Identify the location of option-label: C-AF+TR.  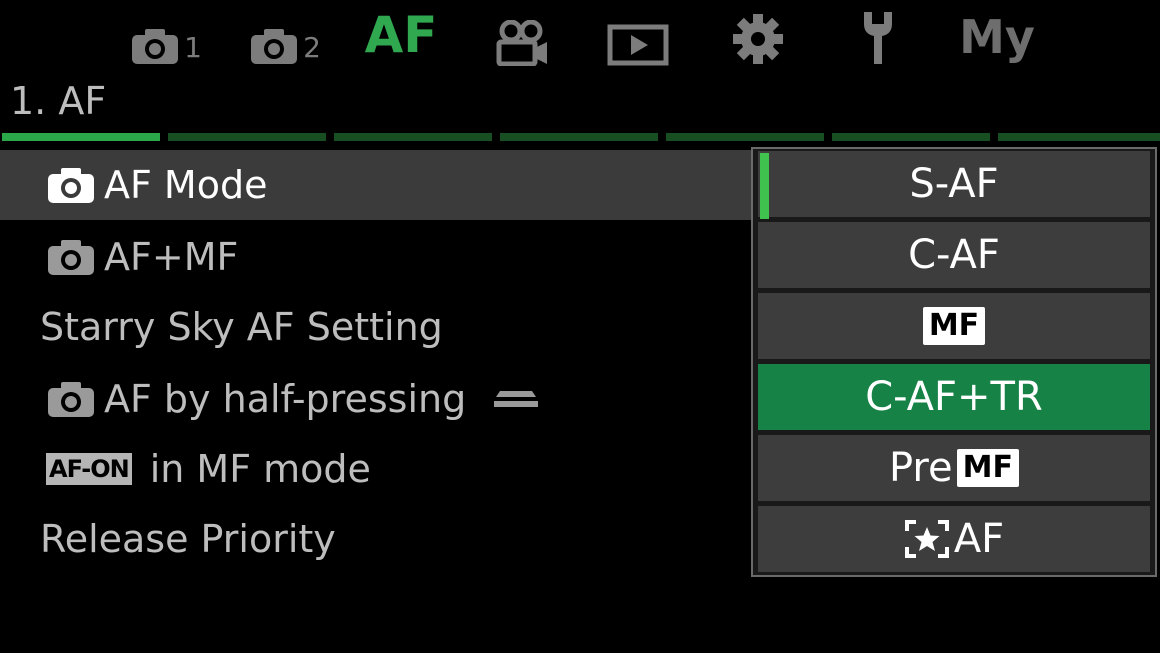
(954, 397).